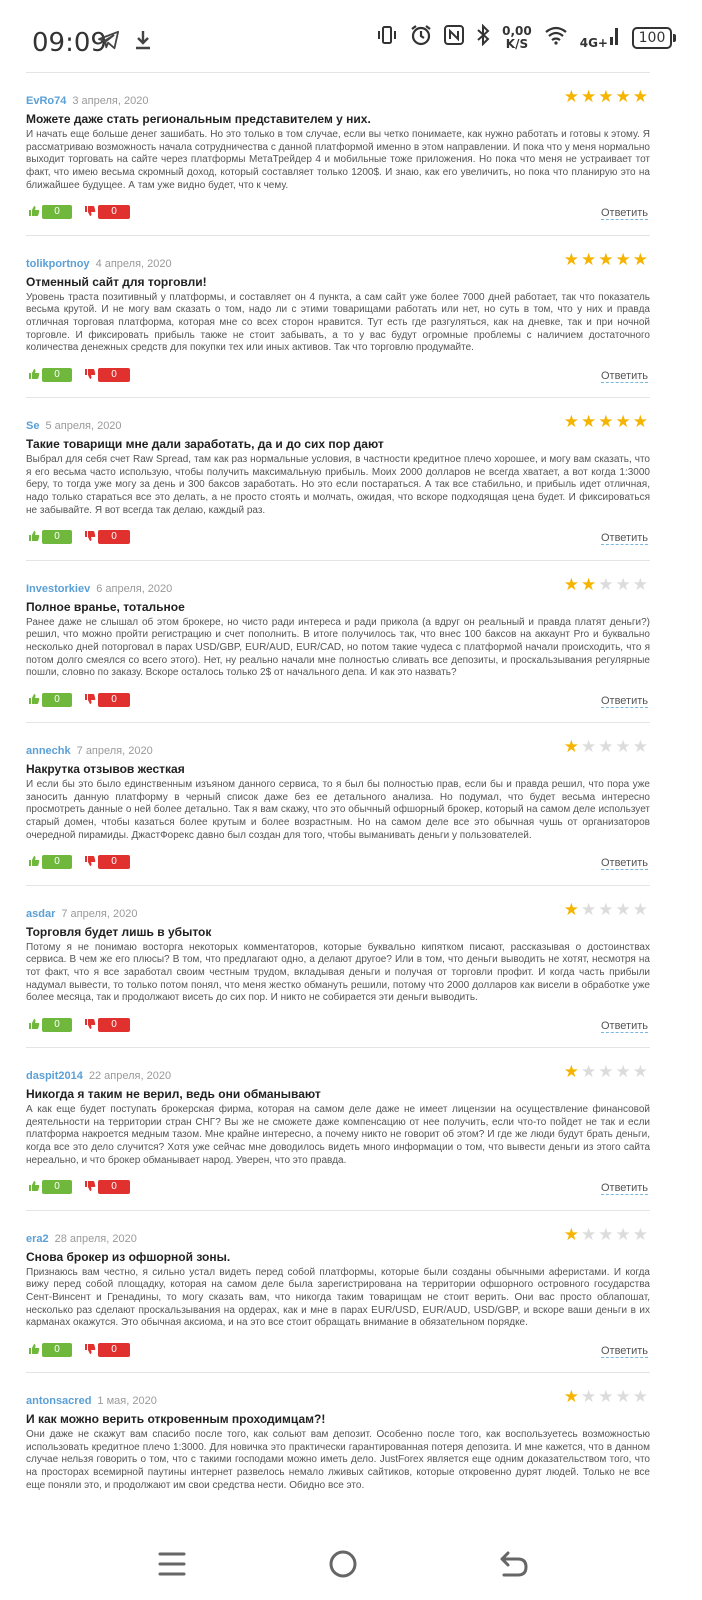 The image size is (702, 1600). What do you see at coordinates (127, 1401) in the screenshot?
I see `review-date: 1 мая, 2020` at bounding box center [127, 1401].